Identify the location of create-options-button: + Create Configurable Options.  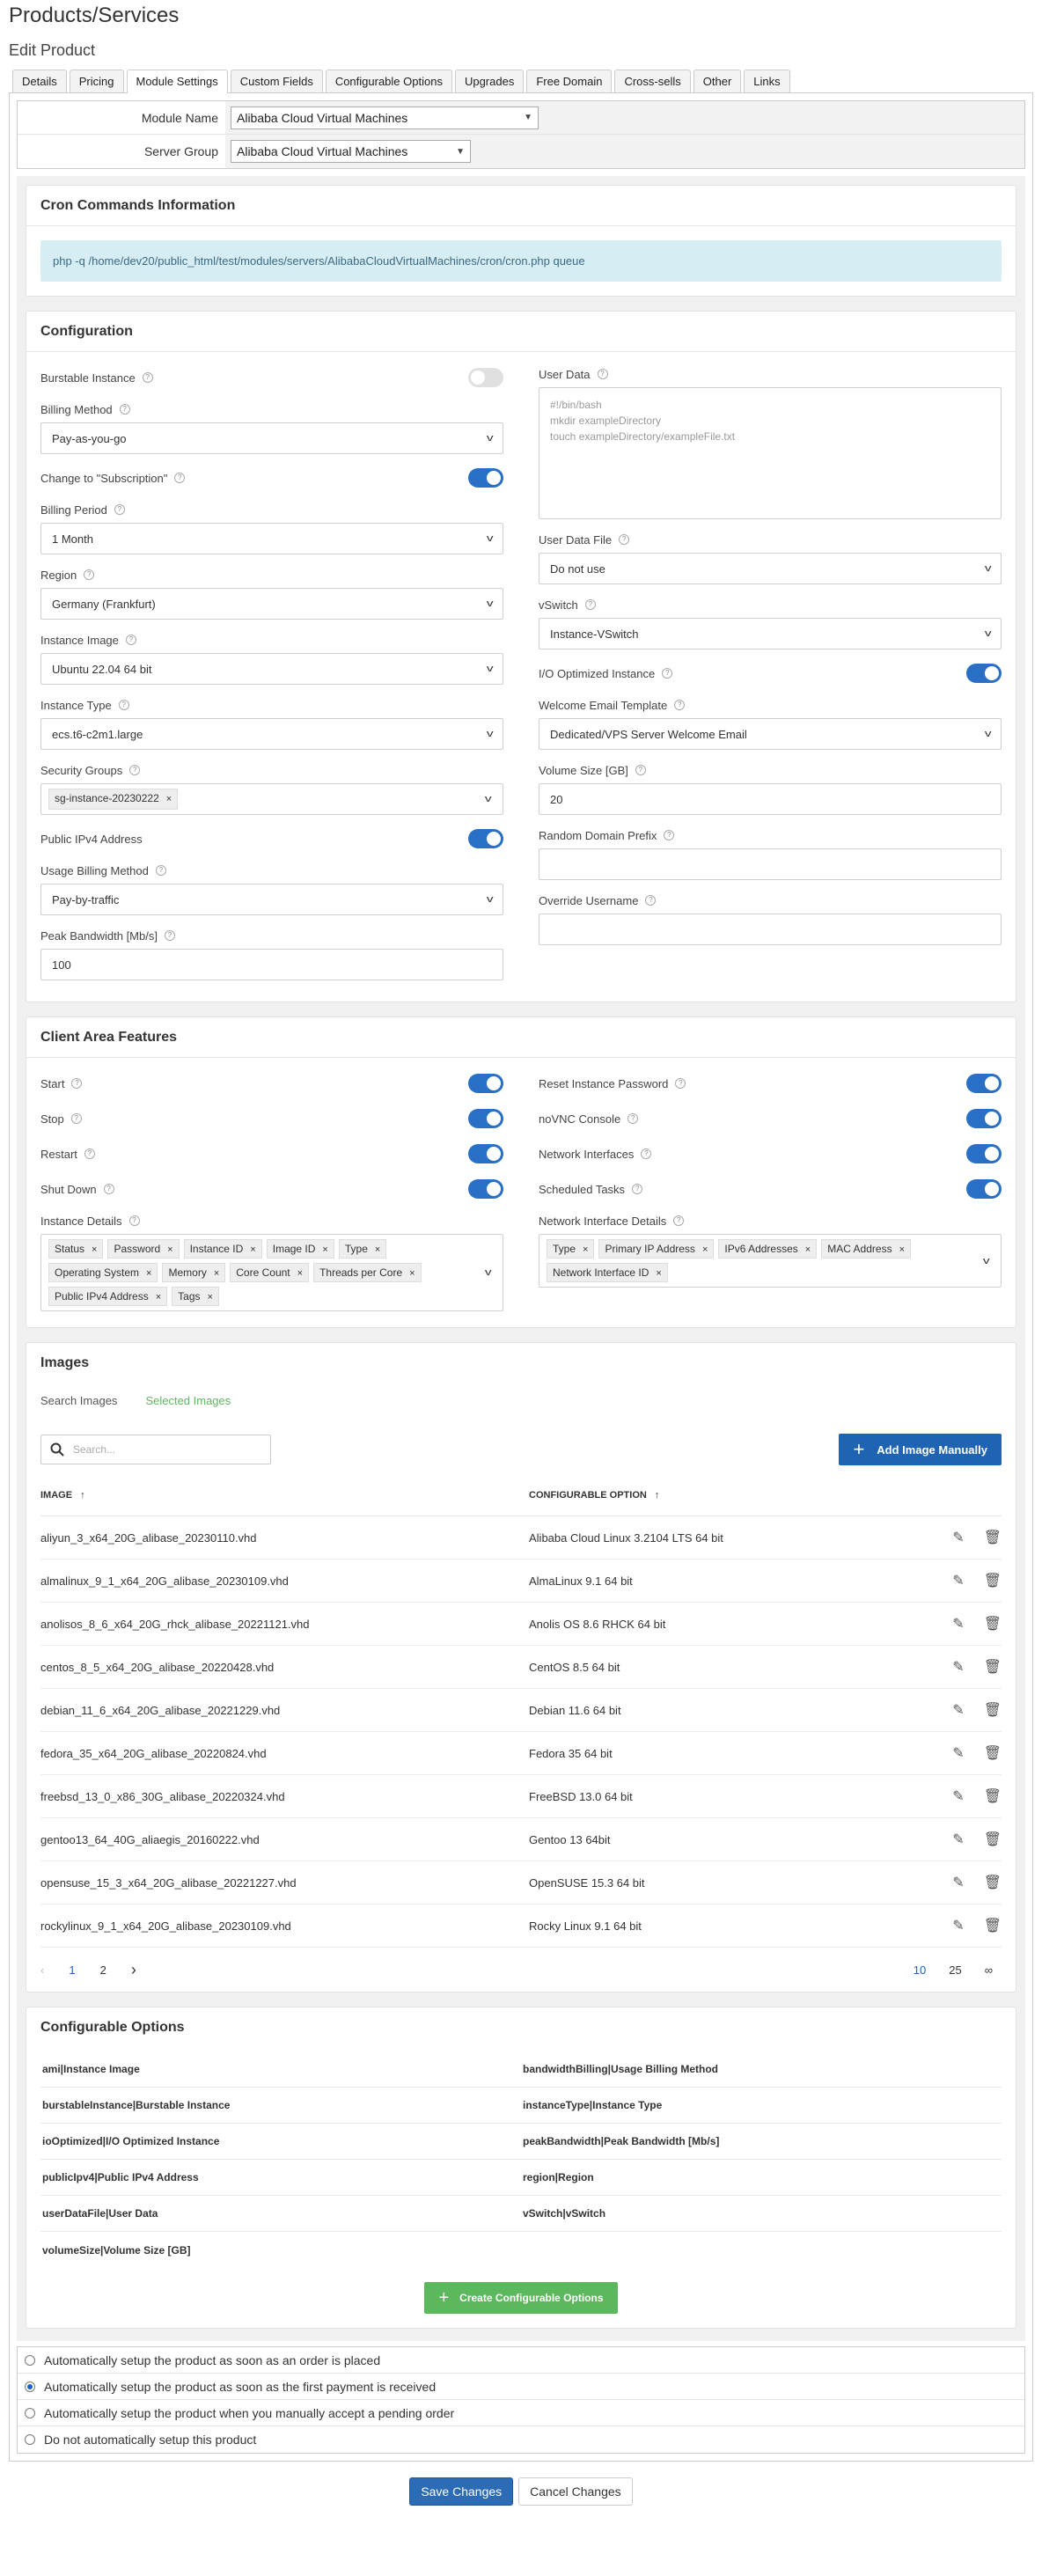
(521, 2298).